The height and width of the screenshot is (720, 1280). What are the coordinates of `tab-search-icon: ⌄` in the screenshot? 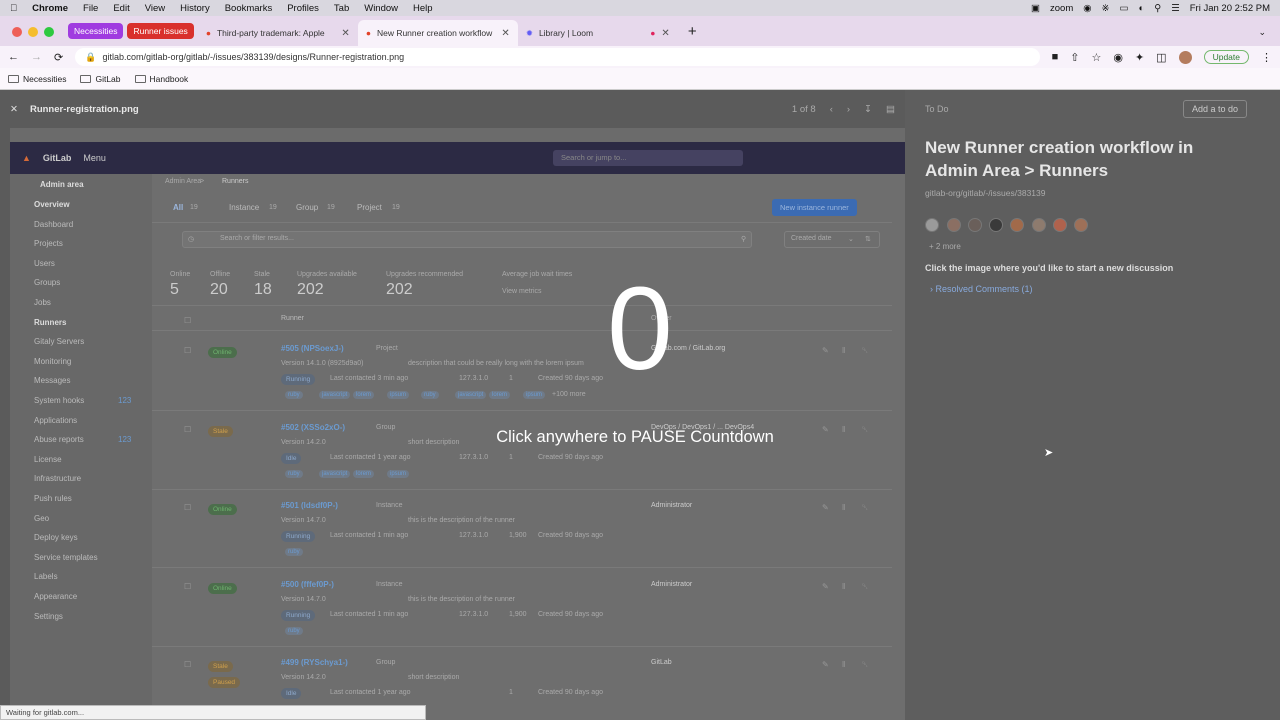 It's located at (1262, 32).